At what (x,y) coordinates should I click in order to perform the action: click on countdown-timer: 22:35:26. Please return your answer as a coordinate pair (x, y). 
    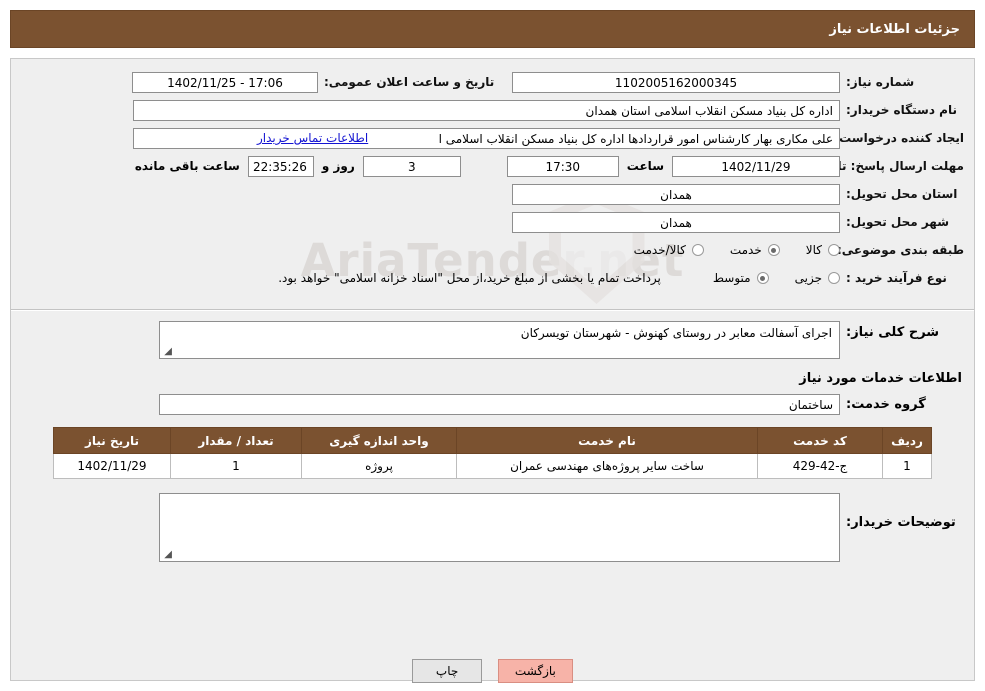
    Looking at the image, I should click on (280, 166).